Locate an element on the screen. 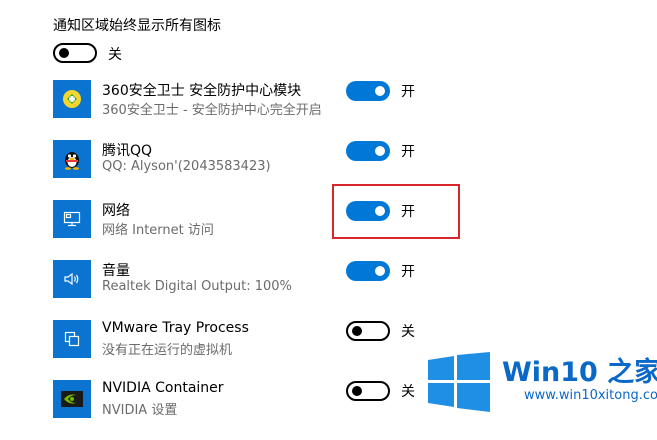 This screenshot has height=440, width=657. app-desc: 网络 Internet 访问 is located at coordinates (158, 230).